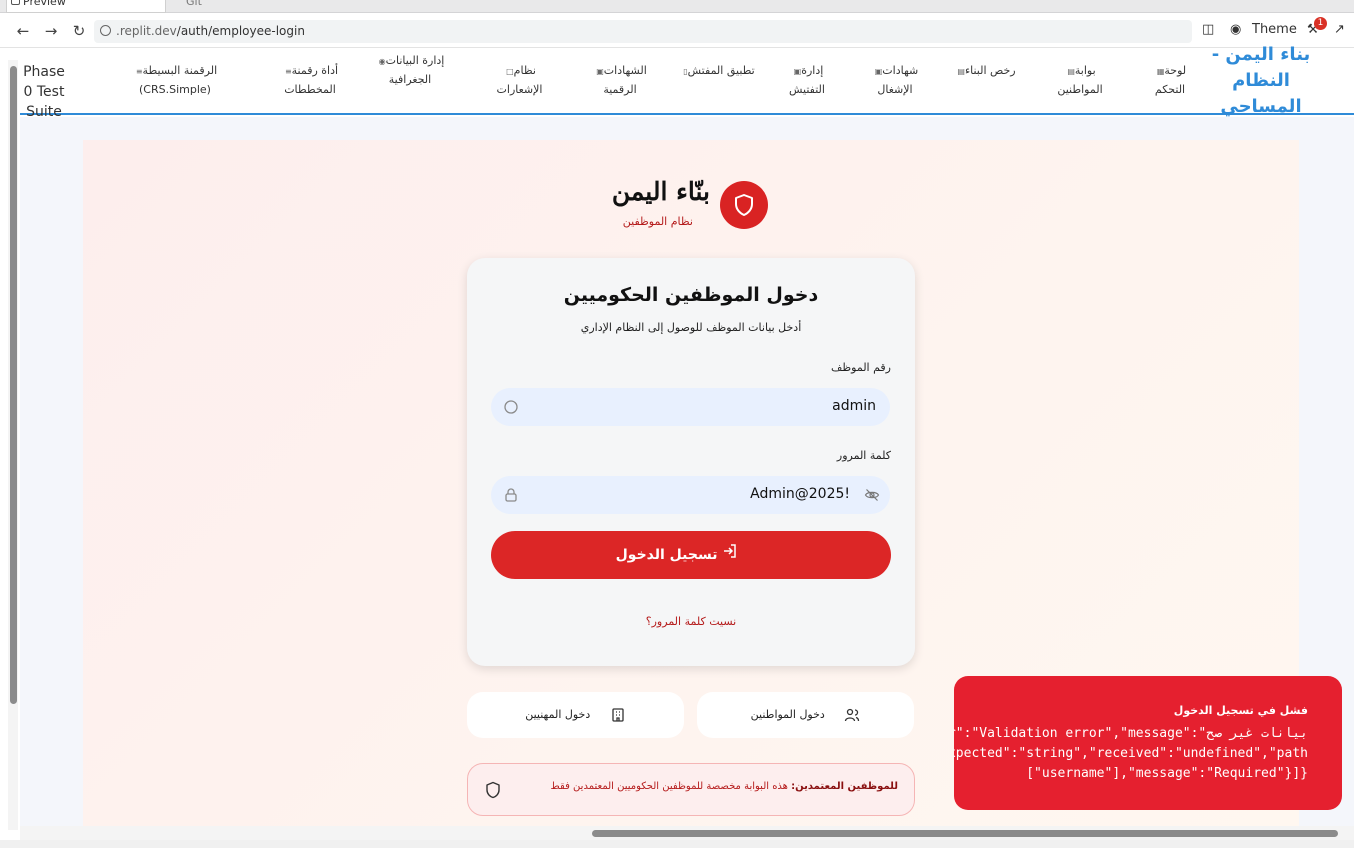  I want to click on eye-off-icon, so click(872, 497).